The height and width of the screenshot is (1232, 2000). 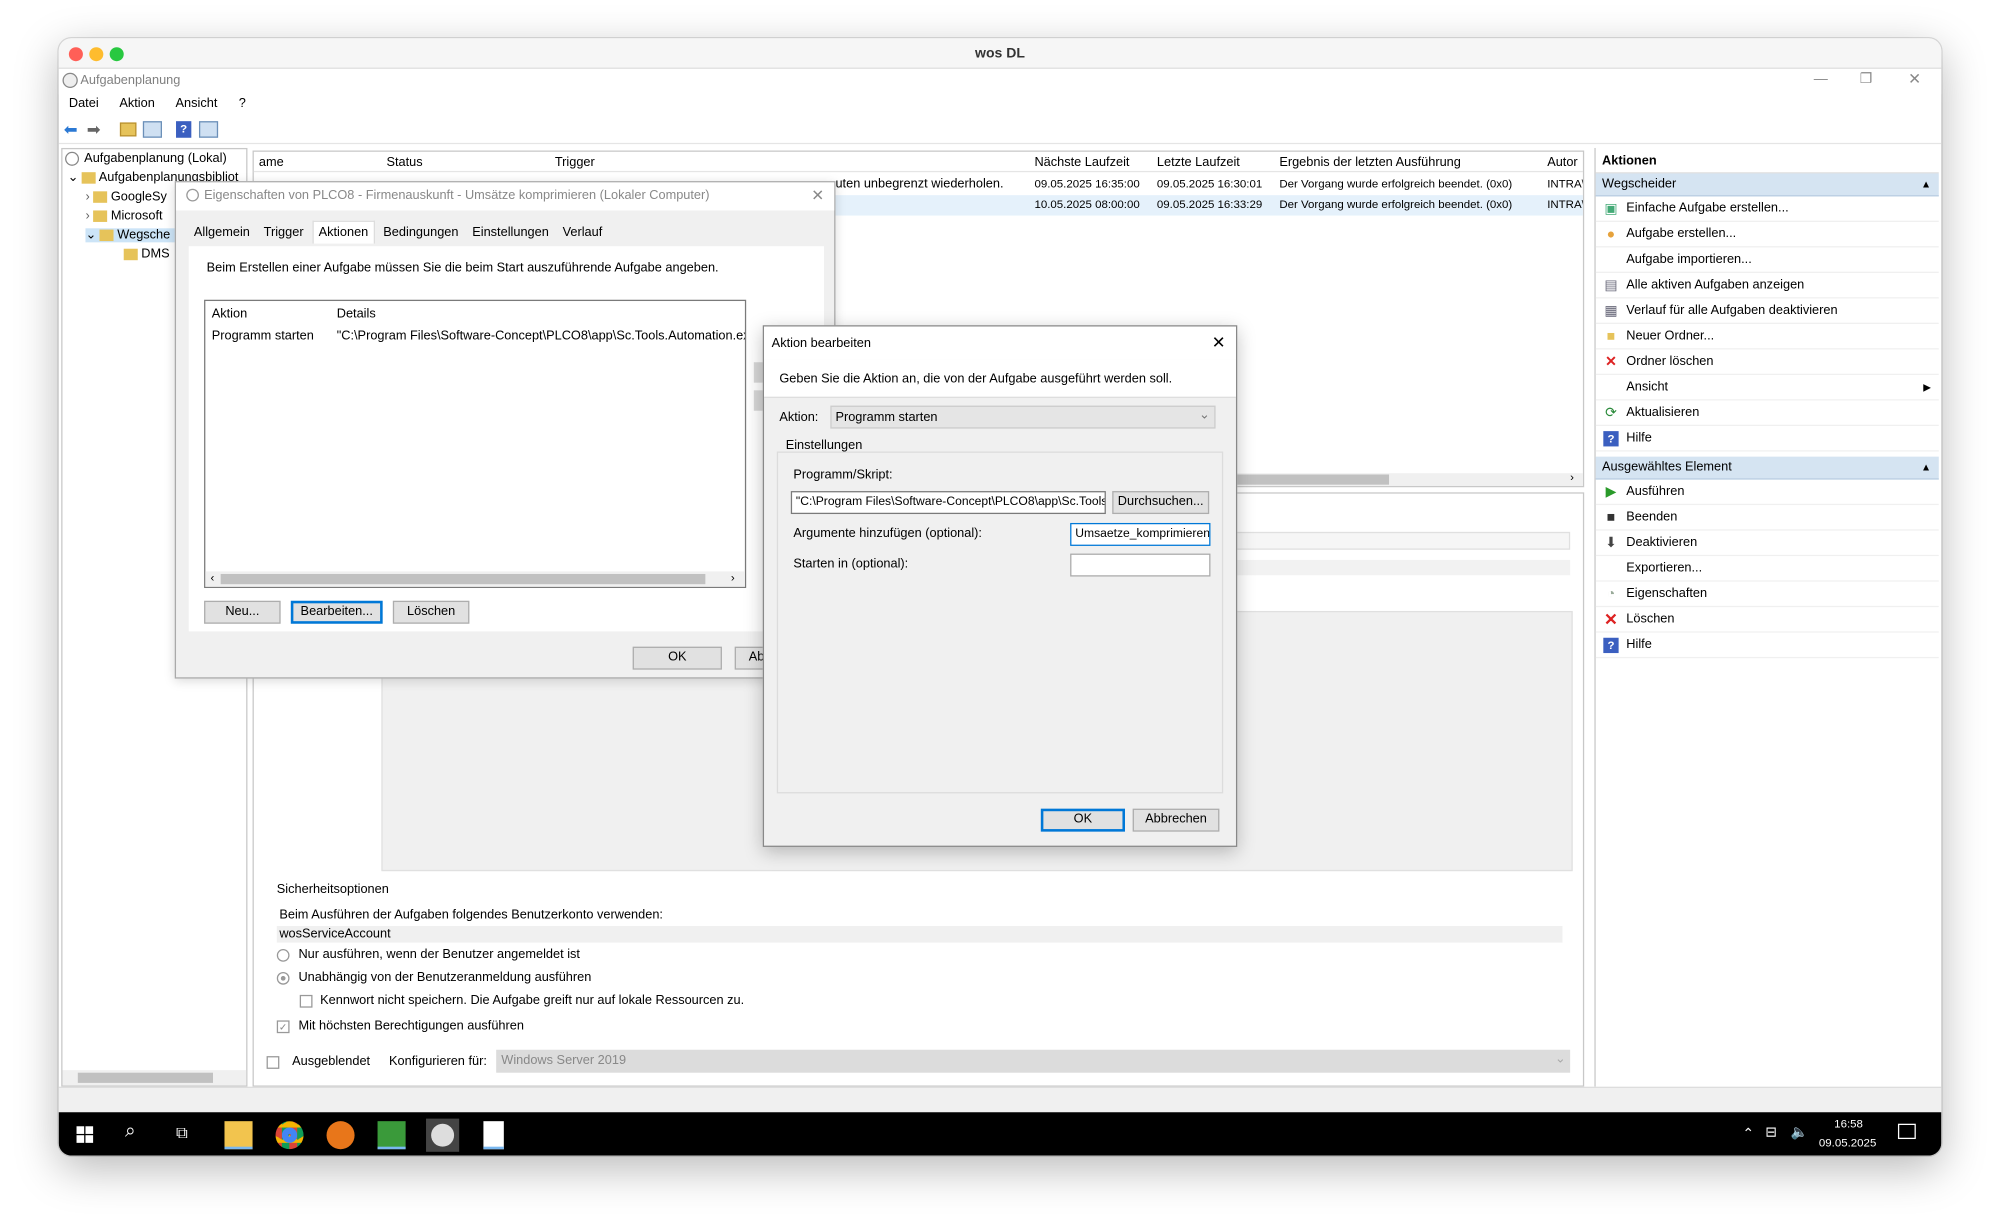 What do you see at coordinates (184, 129) in the screenshot?
I see `help-icon: ?` at bounding box center [184, 129].